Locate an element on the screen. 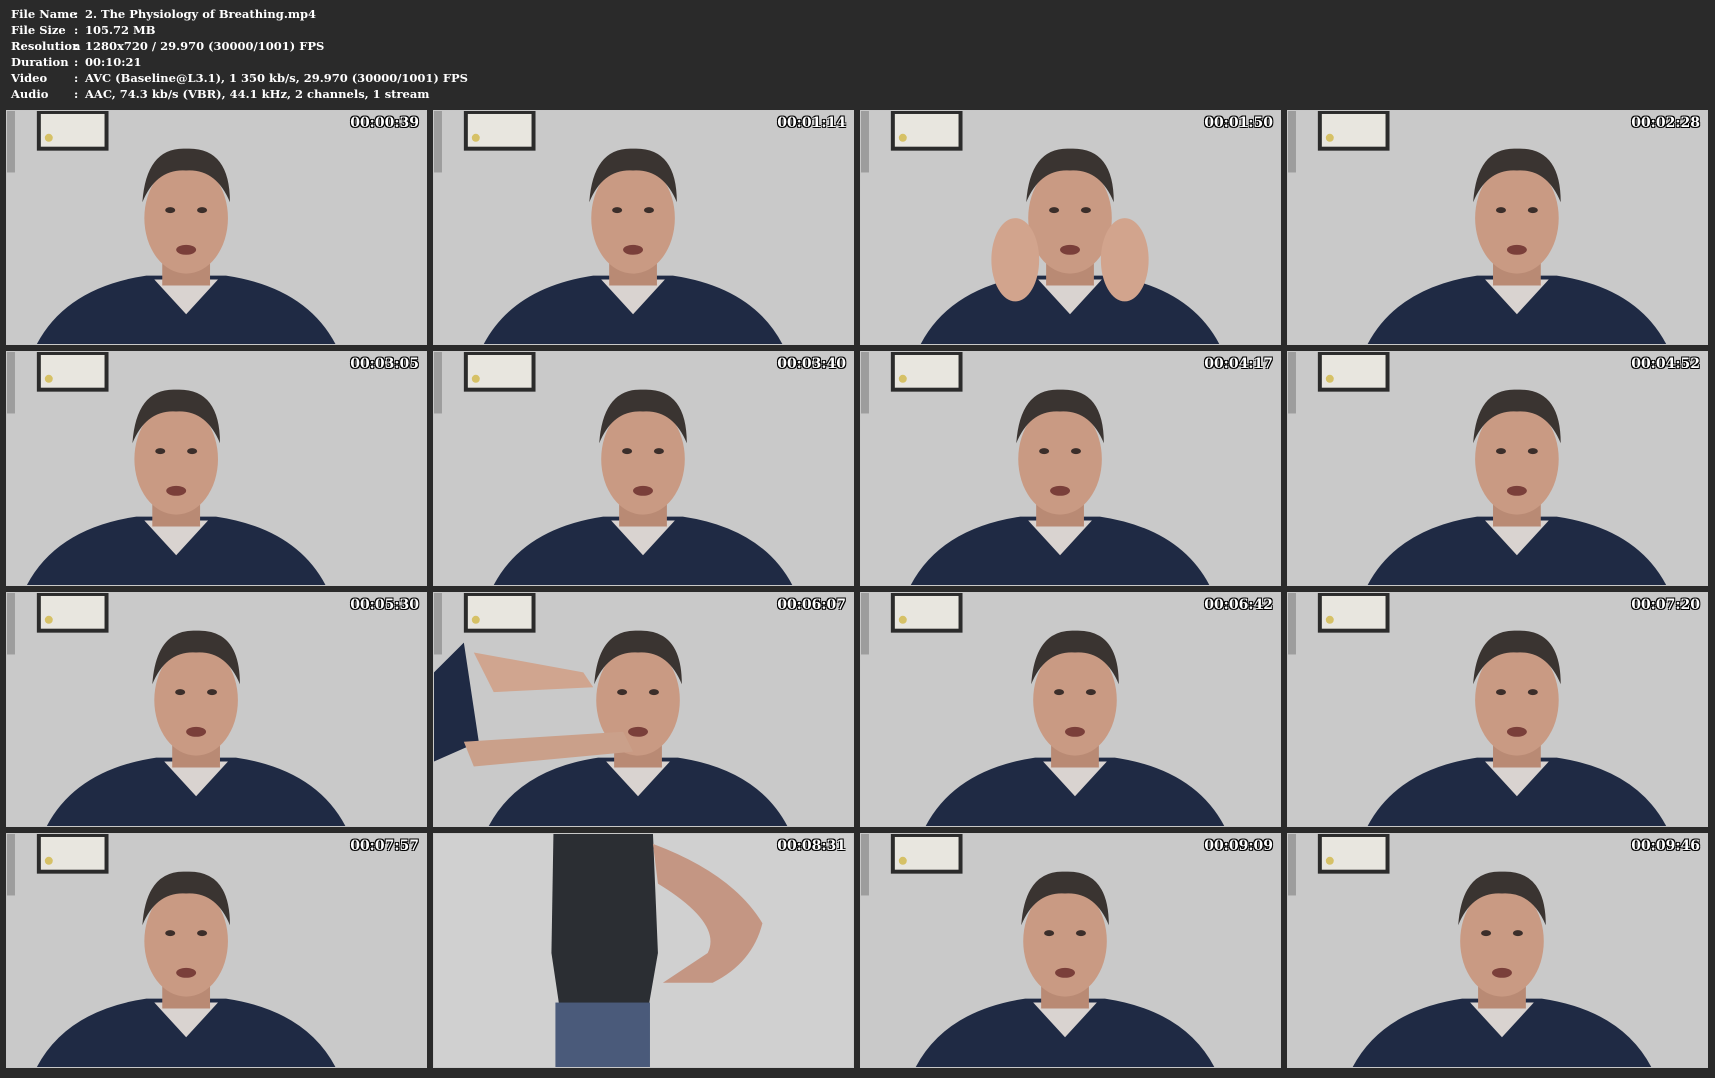 This screenshot has height=1078, width=1715. thumbnail-timestamp: 00:04:17 is located at coordinates (1238, 364).